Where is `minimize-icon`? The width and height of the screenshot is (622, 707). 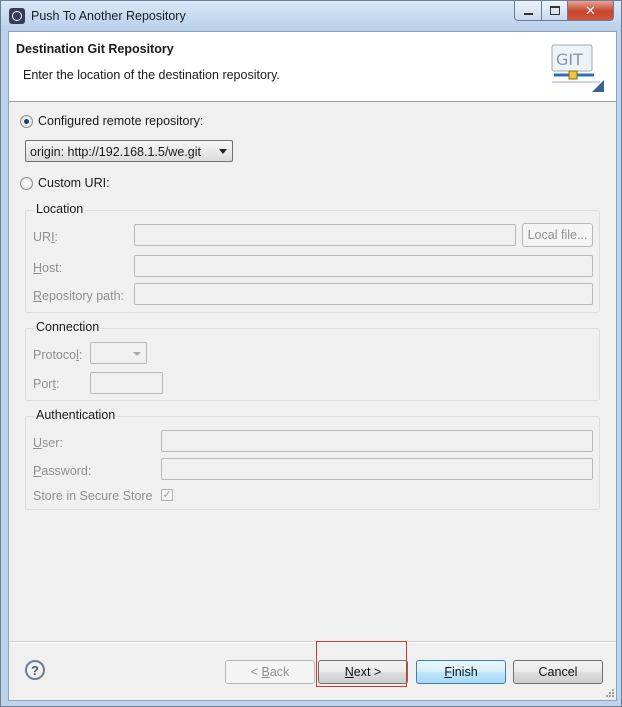 minimize-icon is located at coordinates (528, 13).